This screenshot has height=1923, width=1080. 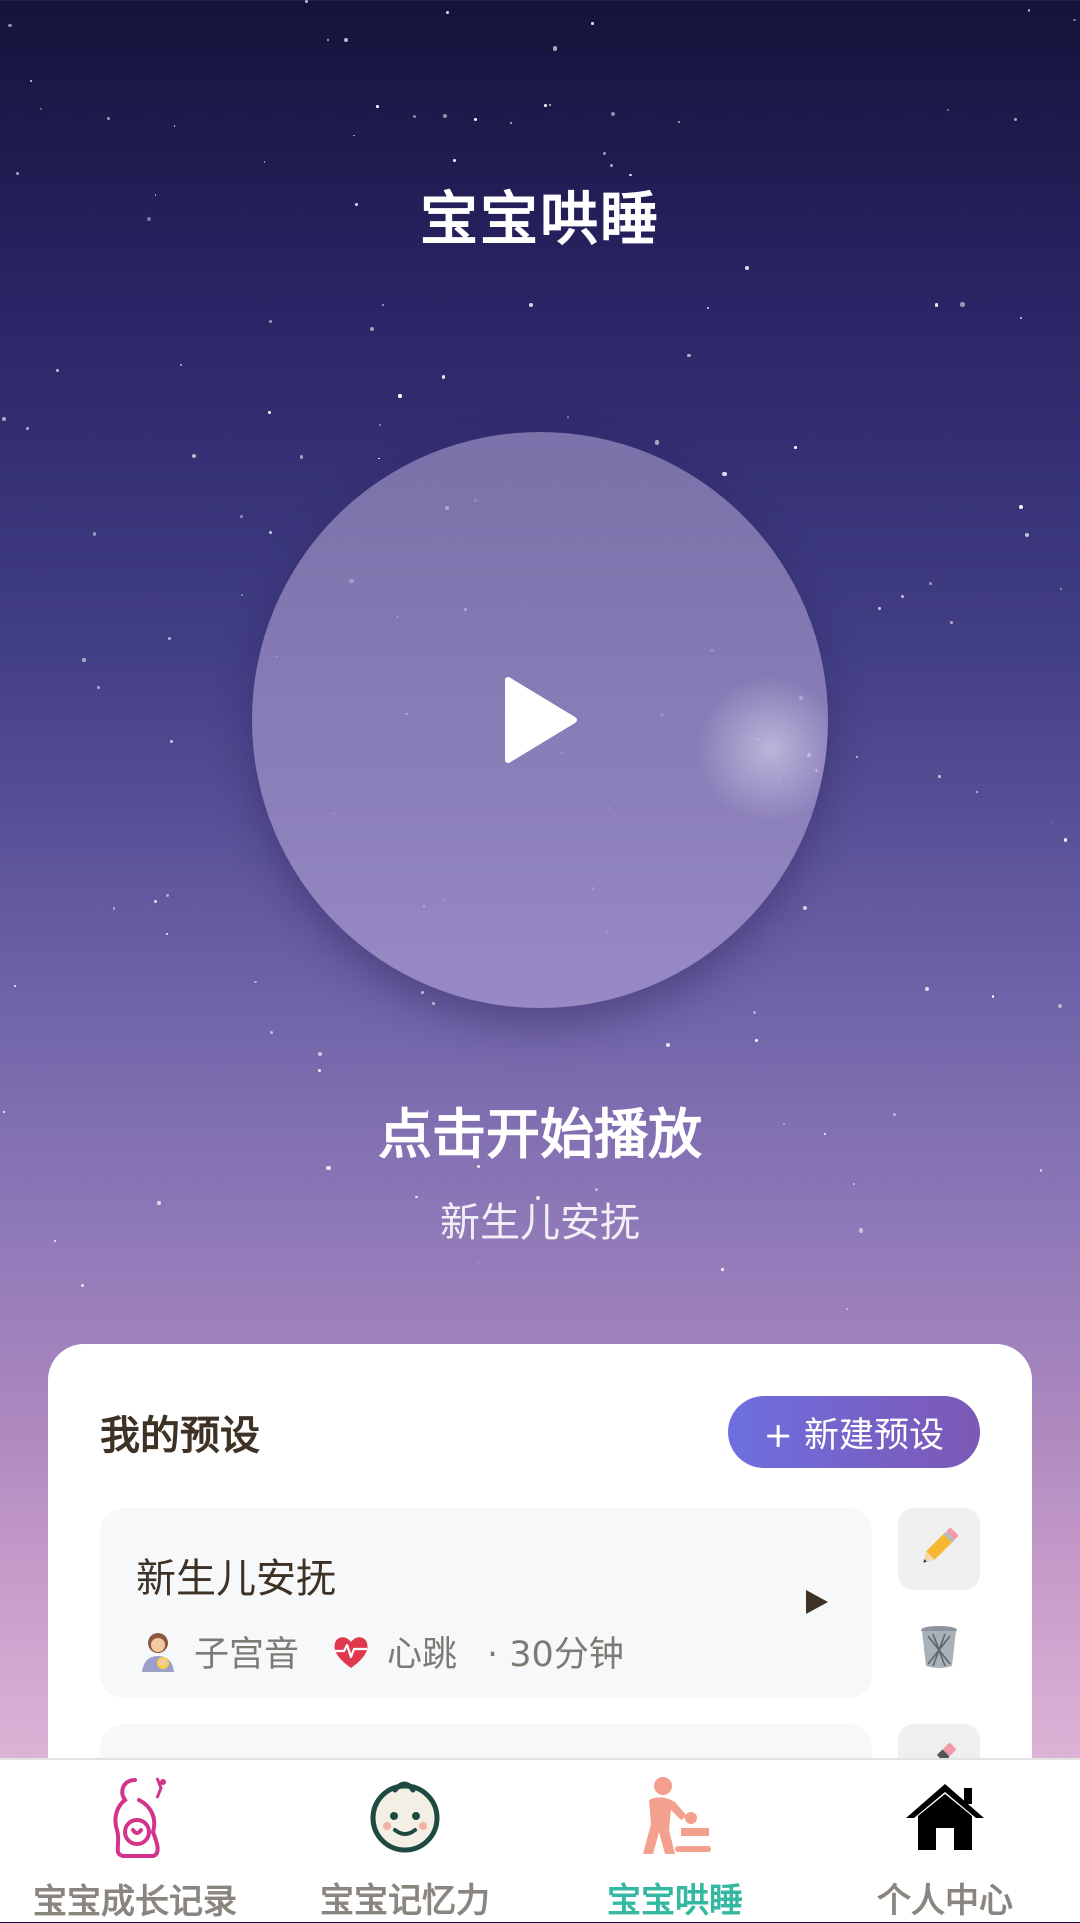 I want to click on bottom-nav: 宝宝成长记录 宝宝记忆力 宝宝哄睡 个人中心, so click(x=540, y=1840).